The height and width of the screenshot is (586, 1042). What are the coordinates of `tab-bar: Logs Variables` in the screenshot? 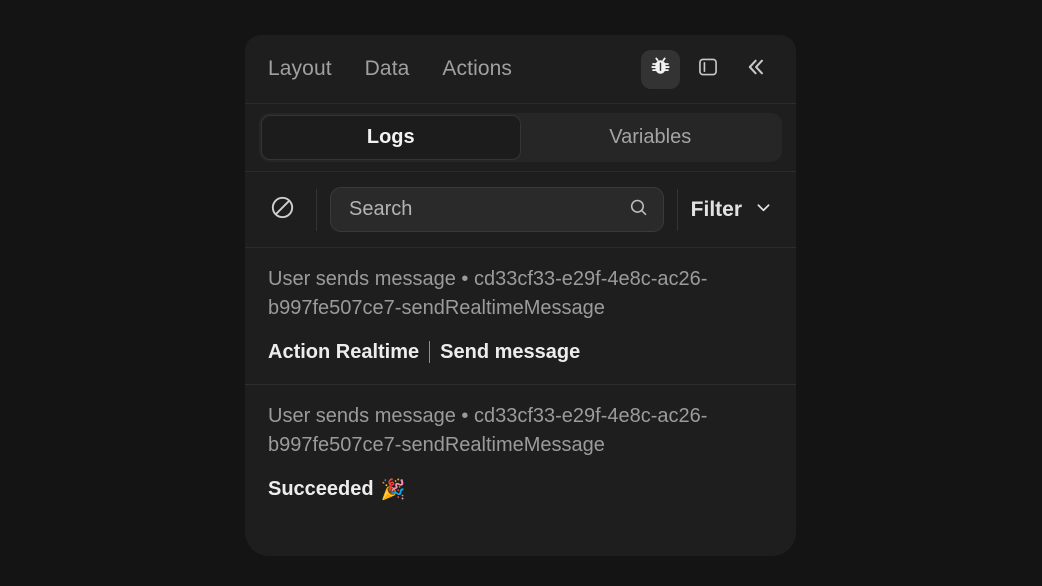 It's located at (520, 138).